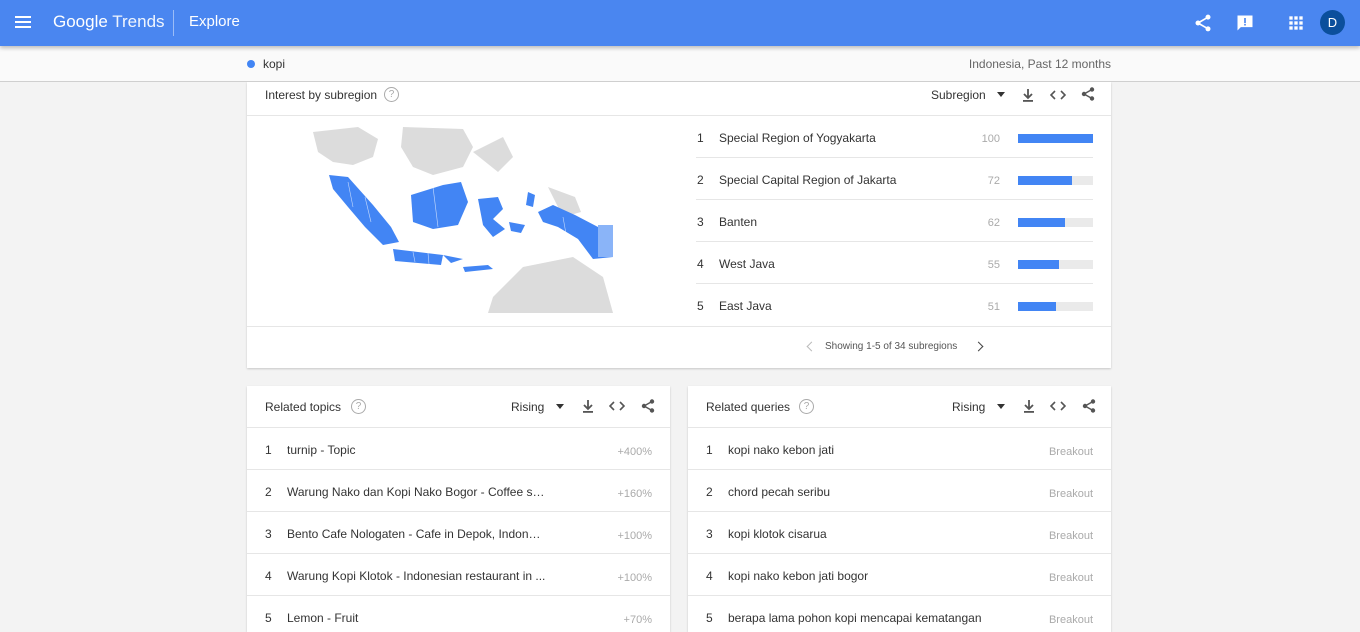 Image resolution: width=1360 pixels, height=632 pixels. I want to click on logo-product-text: Trends, so click(138, 21).